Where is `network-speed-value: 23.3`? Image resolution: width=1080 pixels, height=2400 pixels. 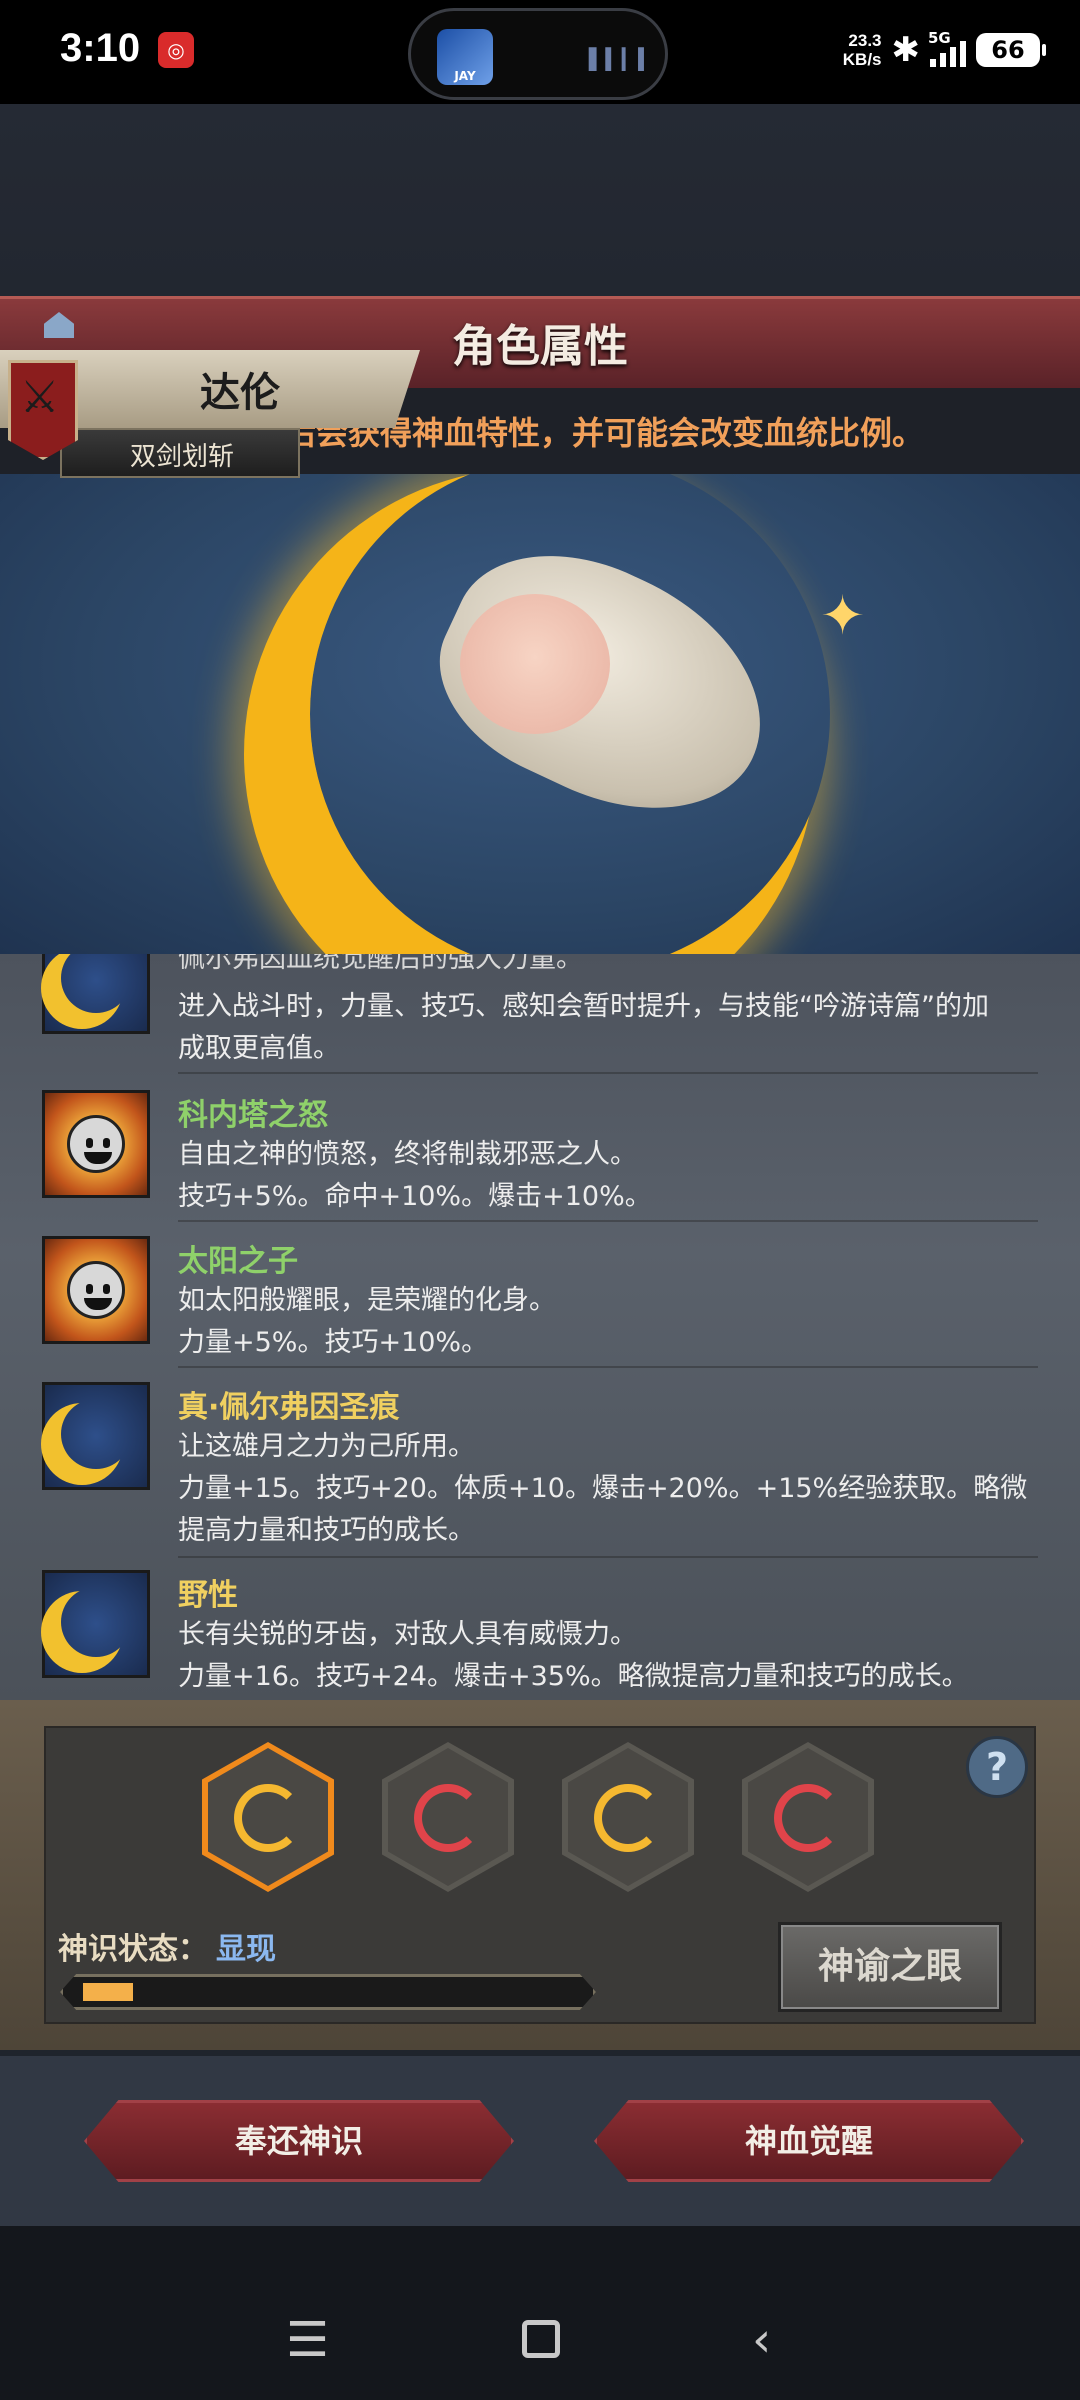
network-speed-value: 23.3 is located at coordinates (865, 40).